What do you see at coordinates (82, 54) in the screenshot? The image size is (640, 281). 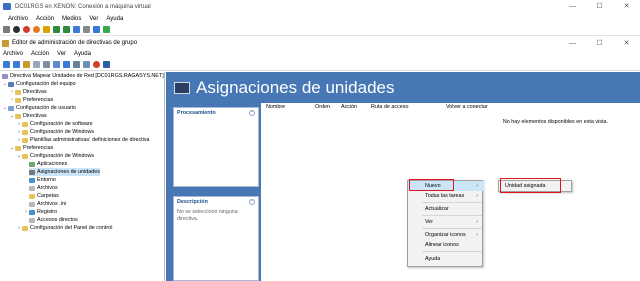 I see `app-menu-ayuda: Ayuda` at bounding box center [82, 54].